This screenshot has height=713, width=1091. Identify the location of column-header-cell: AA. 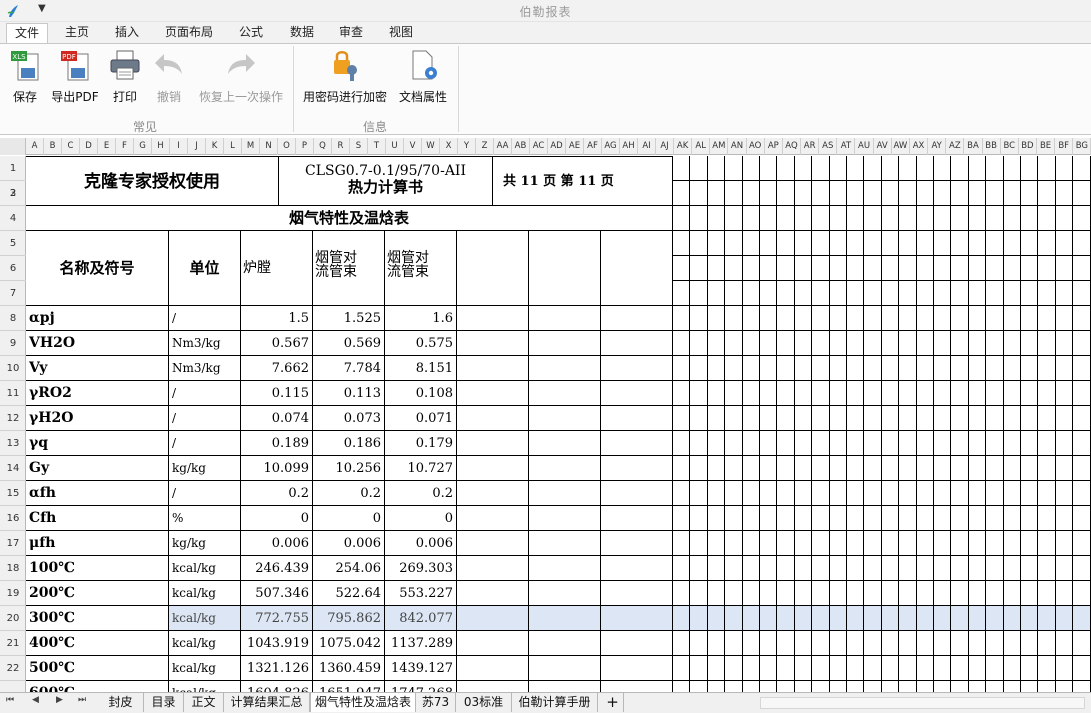
(503, 146).